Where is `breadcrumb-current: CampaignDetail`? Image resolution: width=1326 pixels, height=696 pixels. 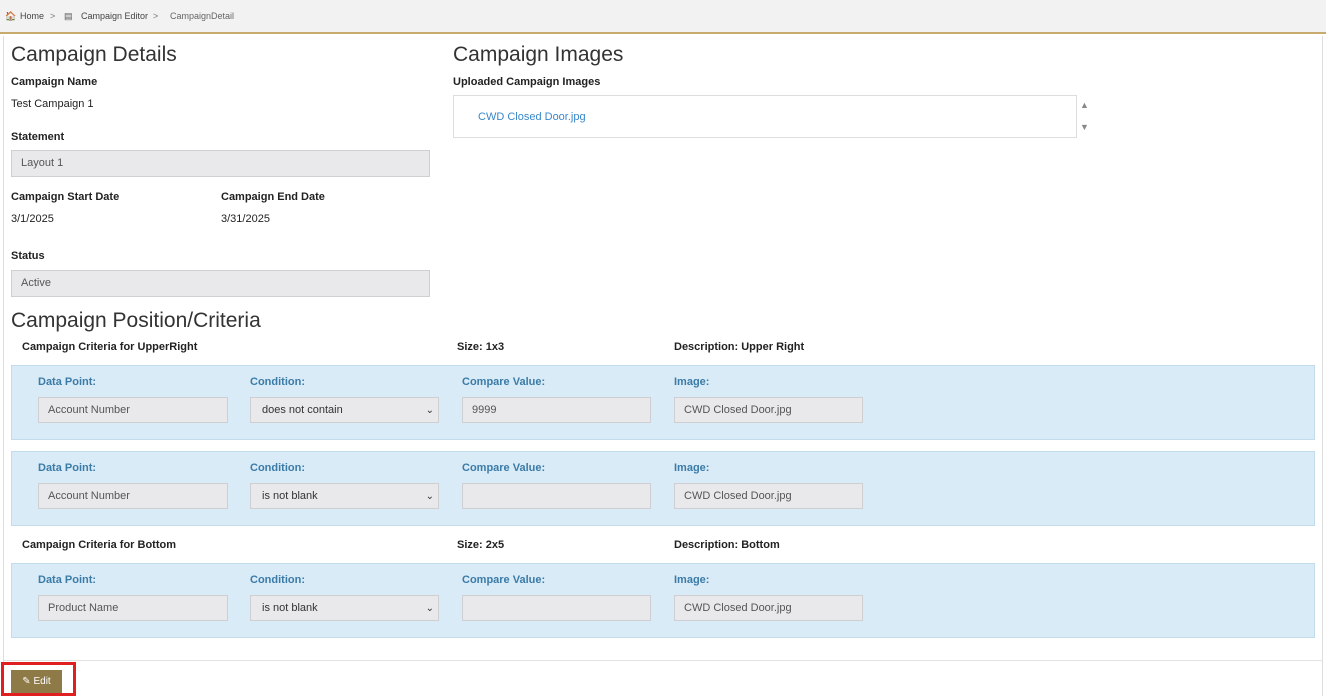 breadcrumb-current: CampaignDetail is located at coordinates (202, 16).